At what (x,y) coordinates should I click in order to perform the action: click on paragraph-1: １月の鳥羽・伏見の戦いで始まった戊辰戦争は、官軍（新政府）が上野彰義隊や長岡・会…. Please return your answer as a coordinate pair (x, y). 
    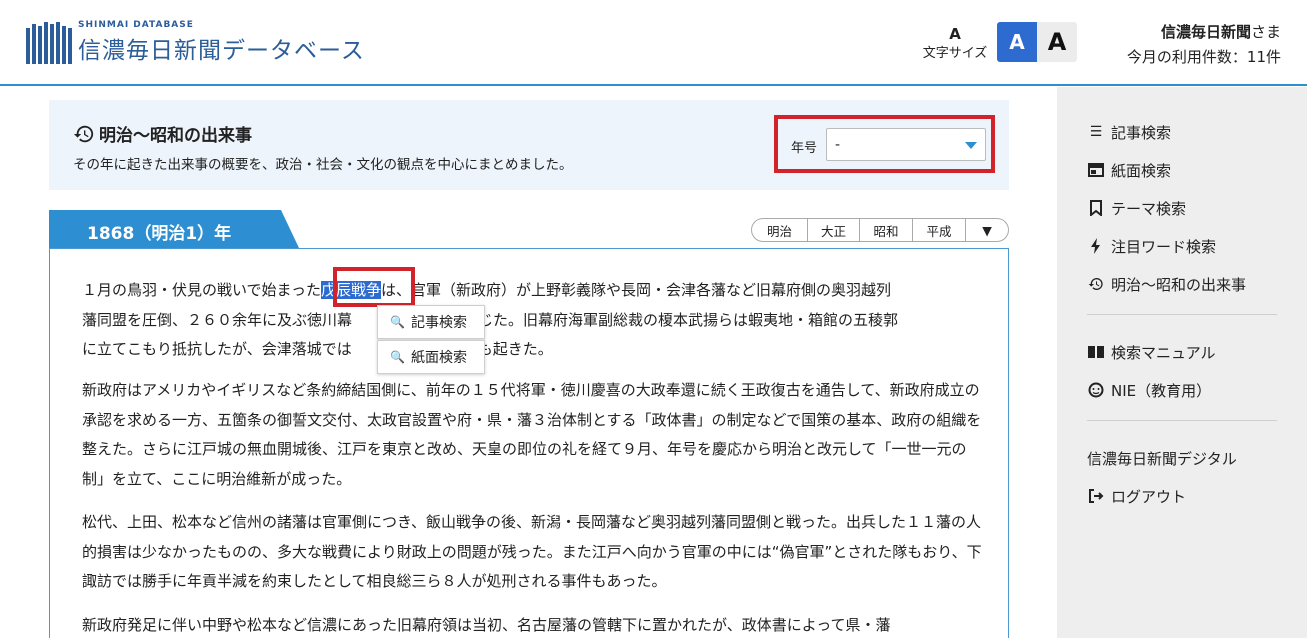
    Looking at the image, I should click on (532, 320).